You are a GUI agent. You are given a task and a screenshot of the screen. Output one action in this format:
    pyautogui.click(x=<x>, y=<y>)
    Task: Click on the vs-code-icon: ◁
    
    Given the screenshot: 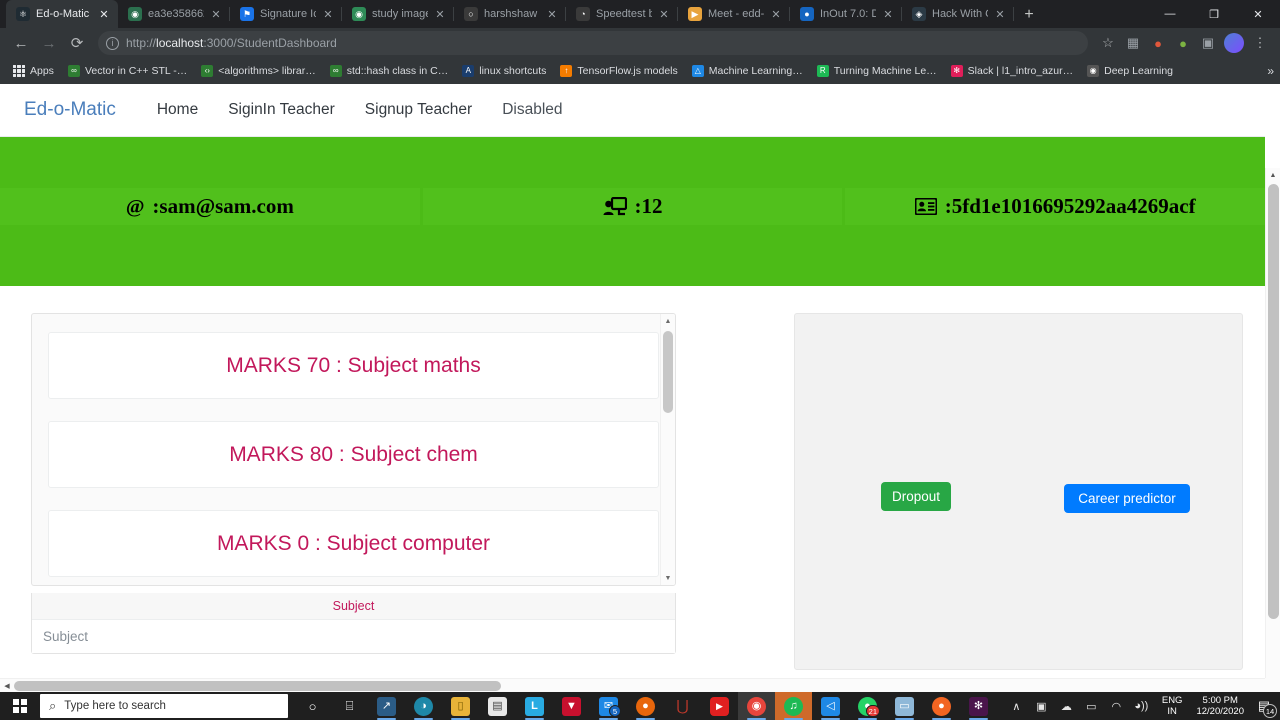 What is the action you would take?
    pyautogui.click(x=830, y=706)
    